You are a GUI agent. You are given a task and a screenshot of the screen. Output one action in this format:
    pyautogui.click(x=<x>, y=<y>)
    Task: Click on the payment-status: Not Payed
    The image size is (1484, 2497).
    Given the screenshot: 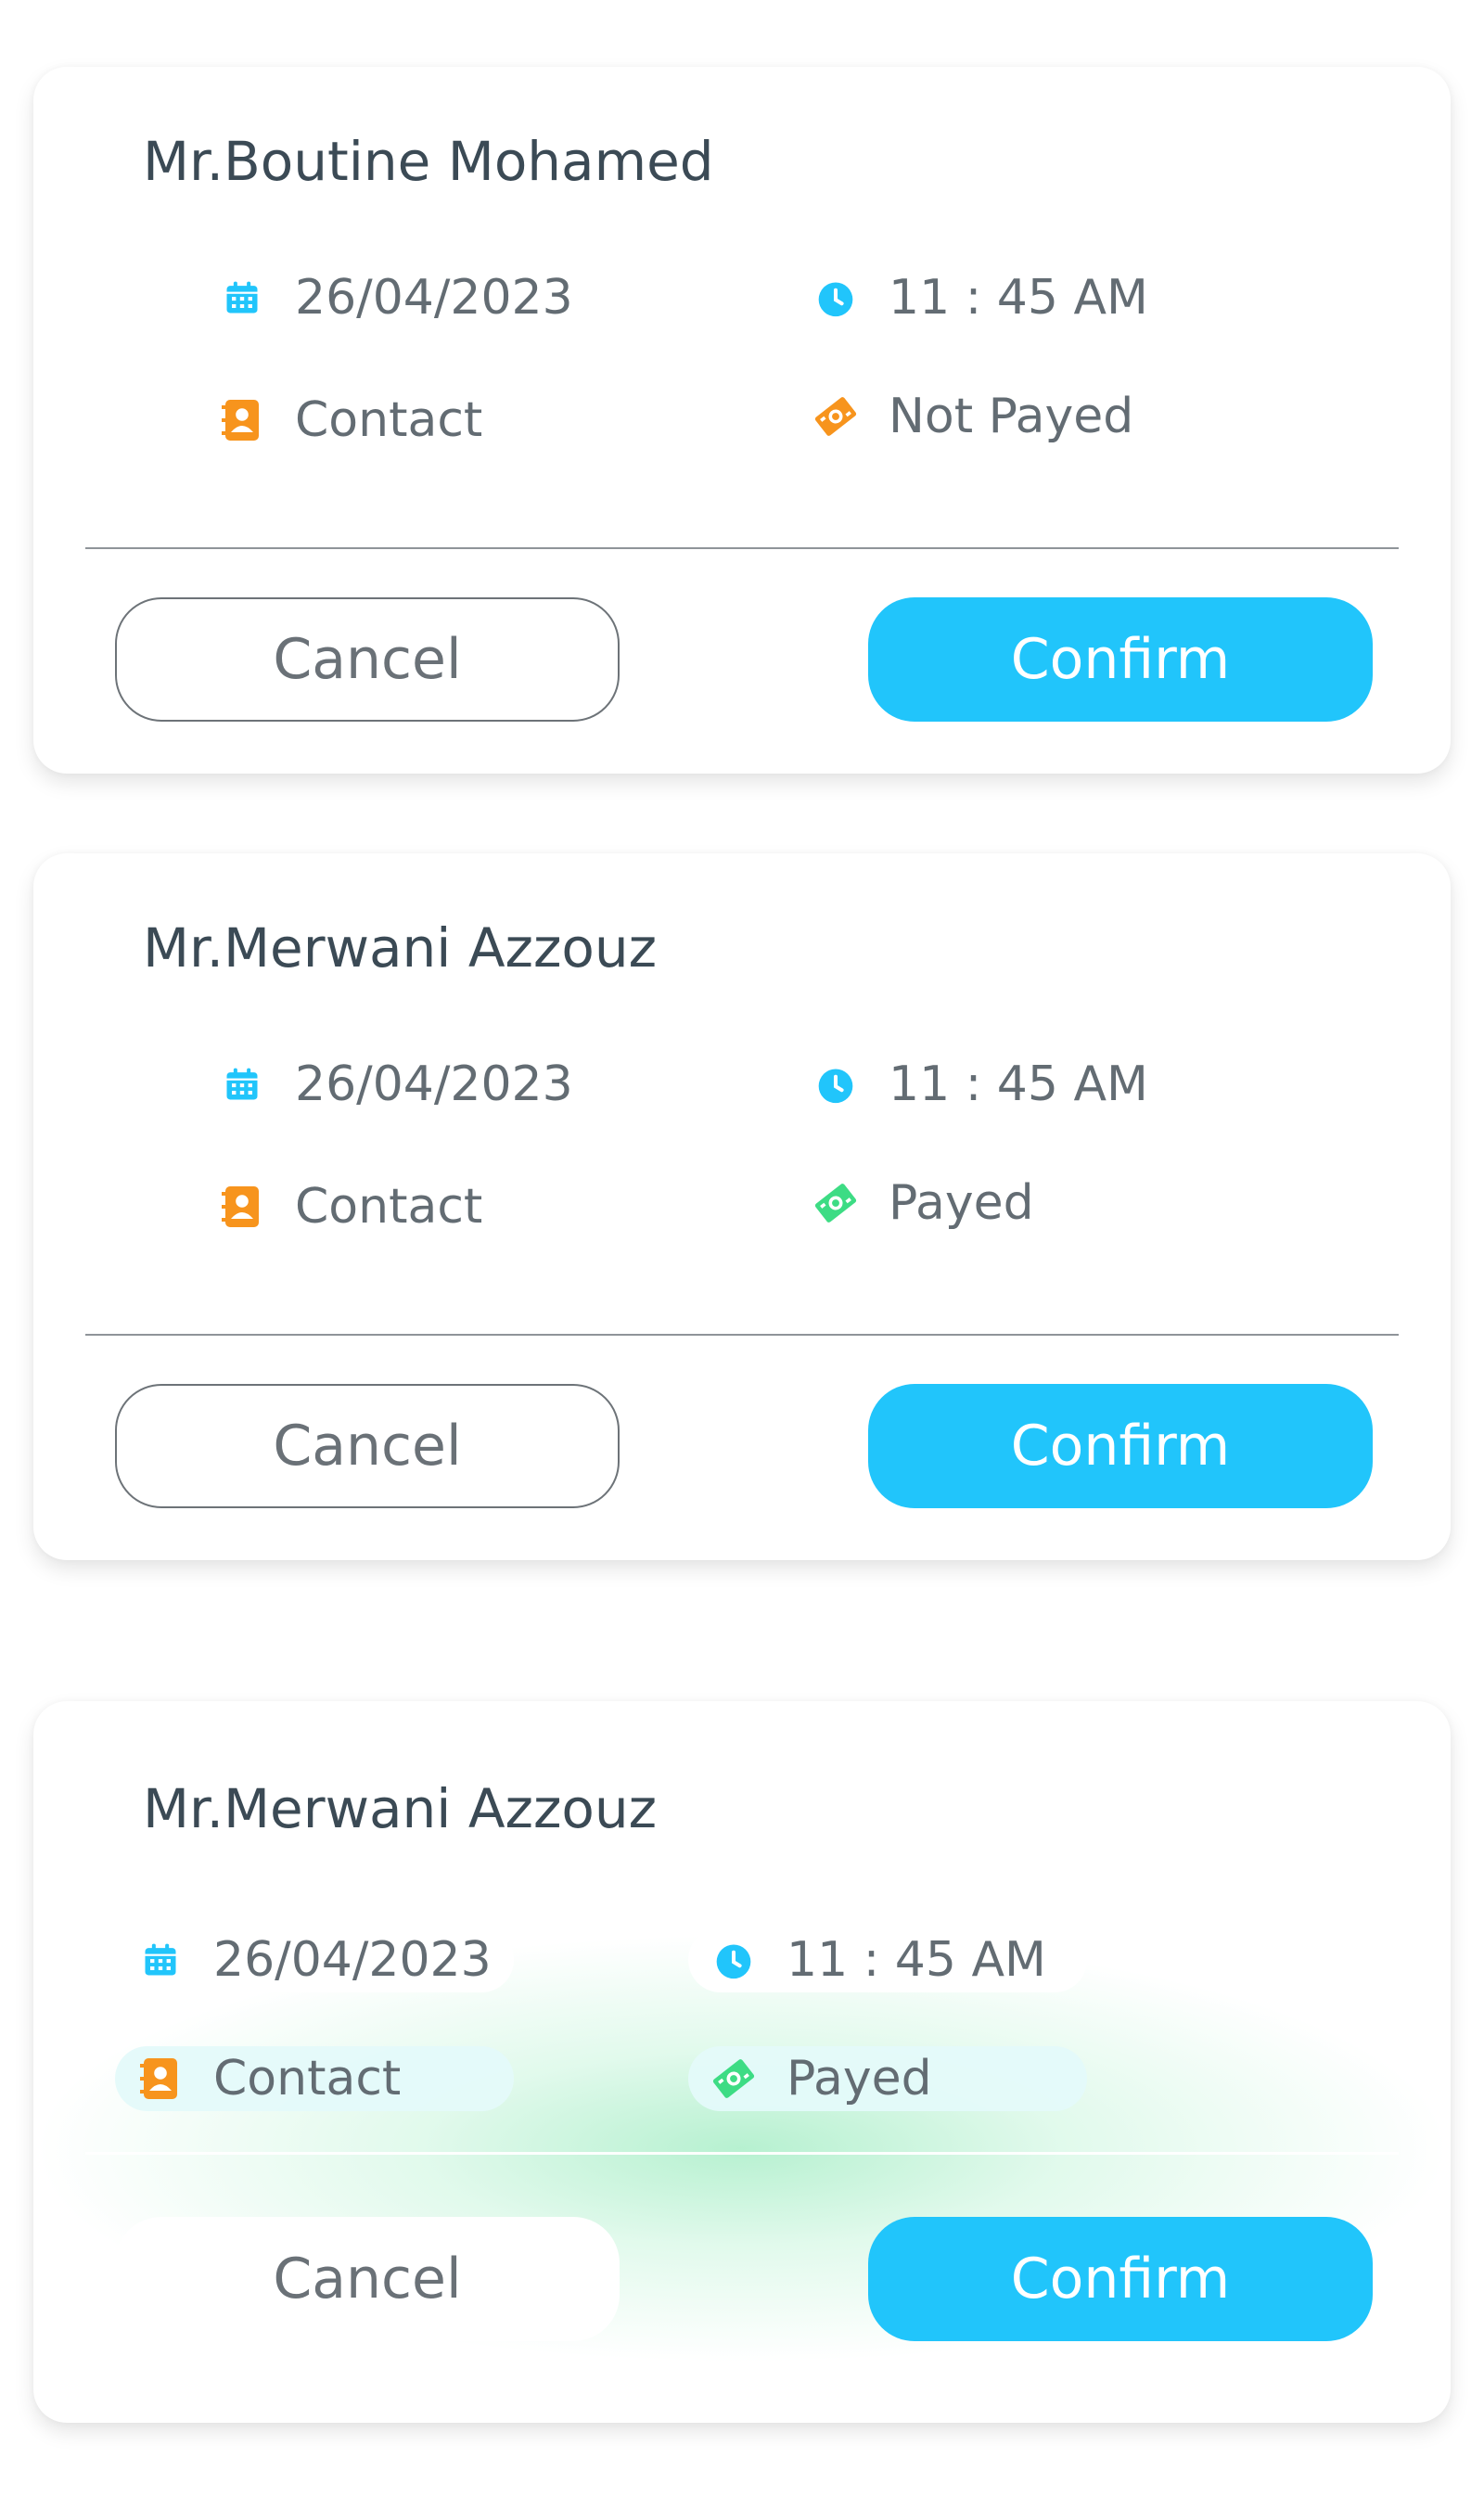 What is the action you would take?
    pyautogui.click(x=972, y=416)
    